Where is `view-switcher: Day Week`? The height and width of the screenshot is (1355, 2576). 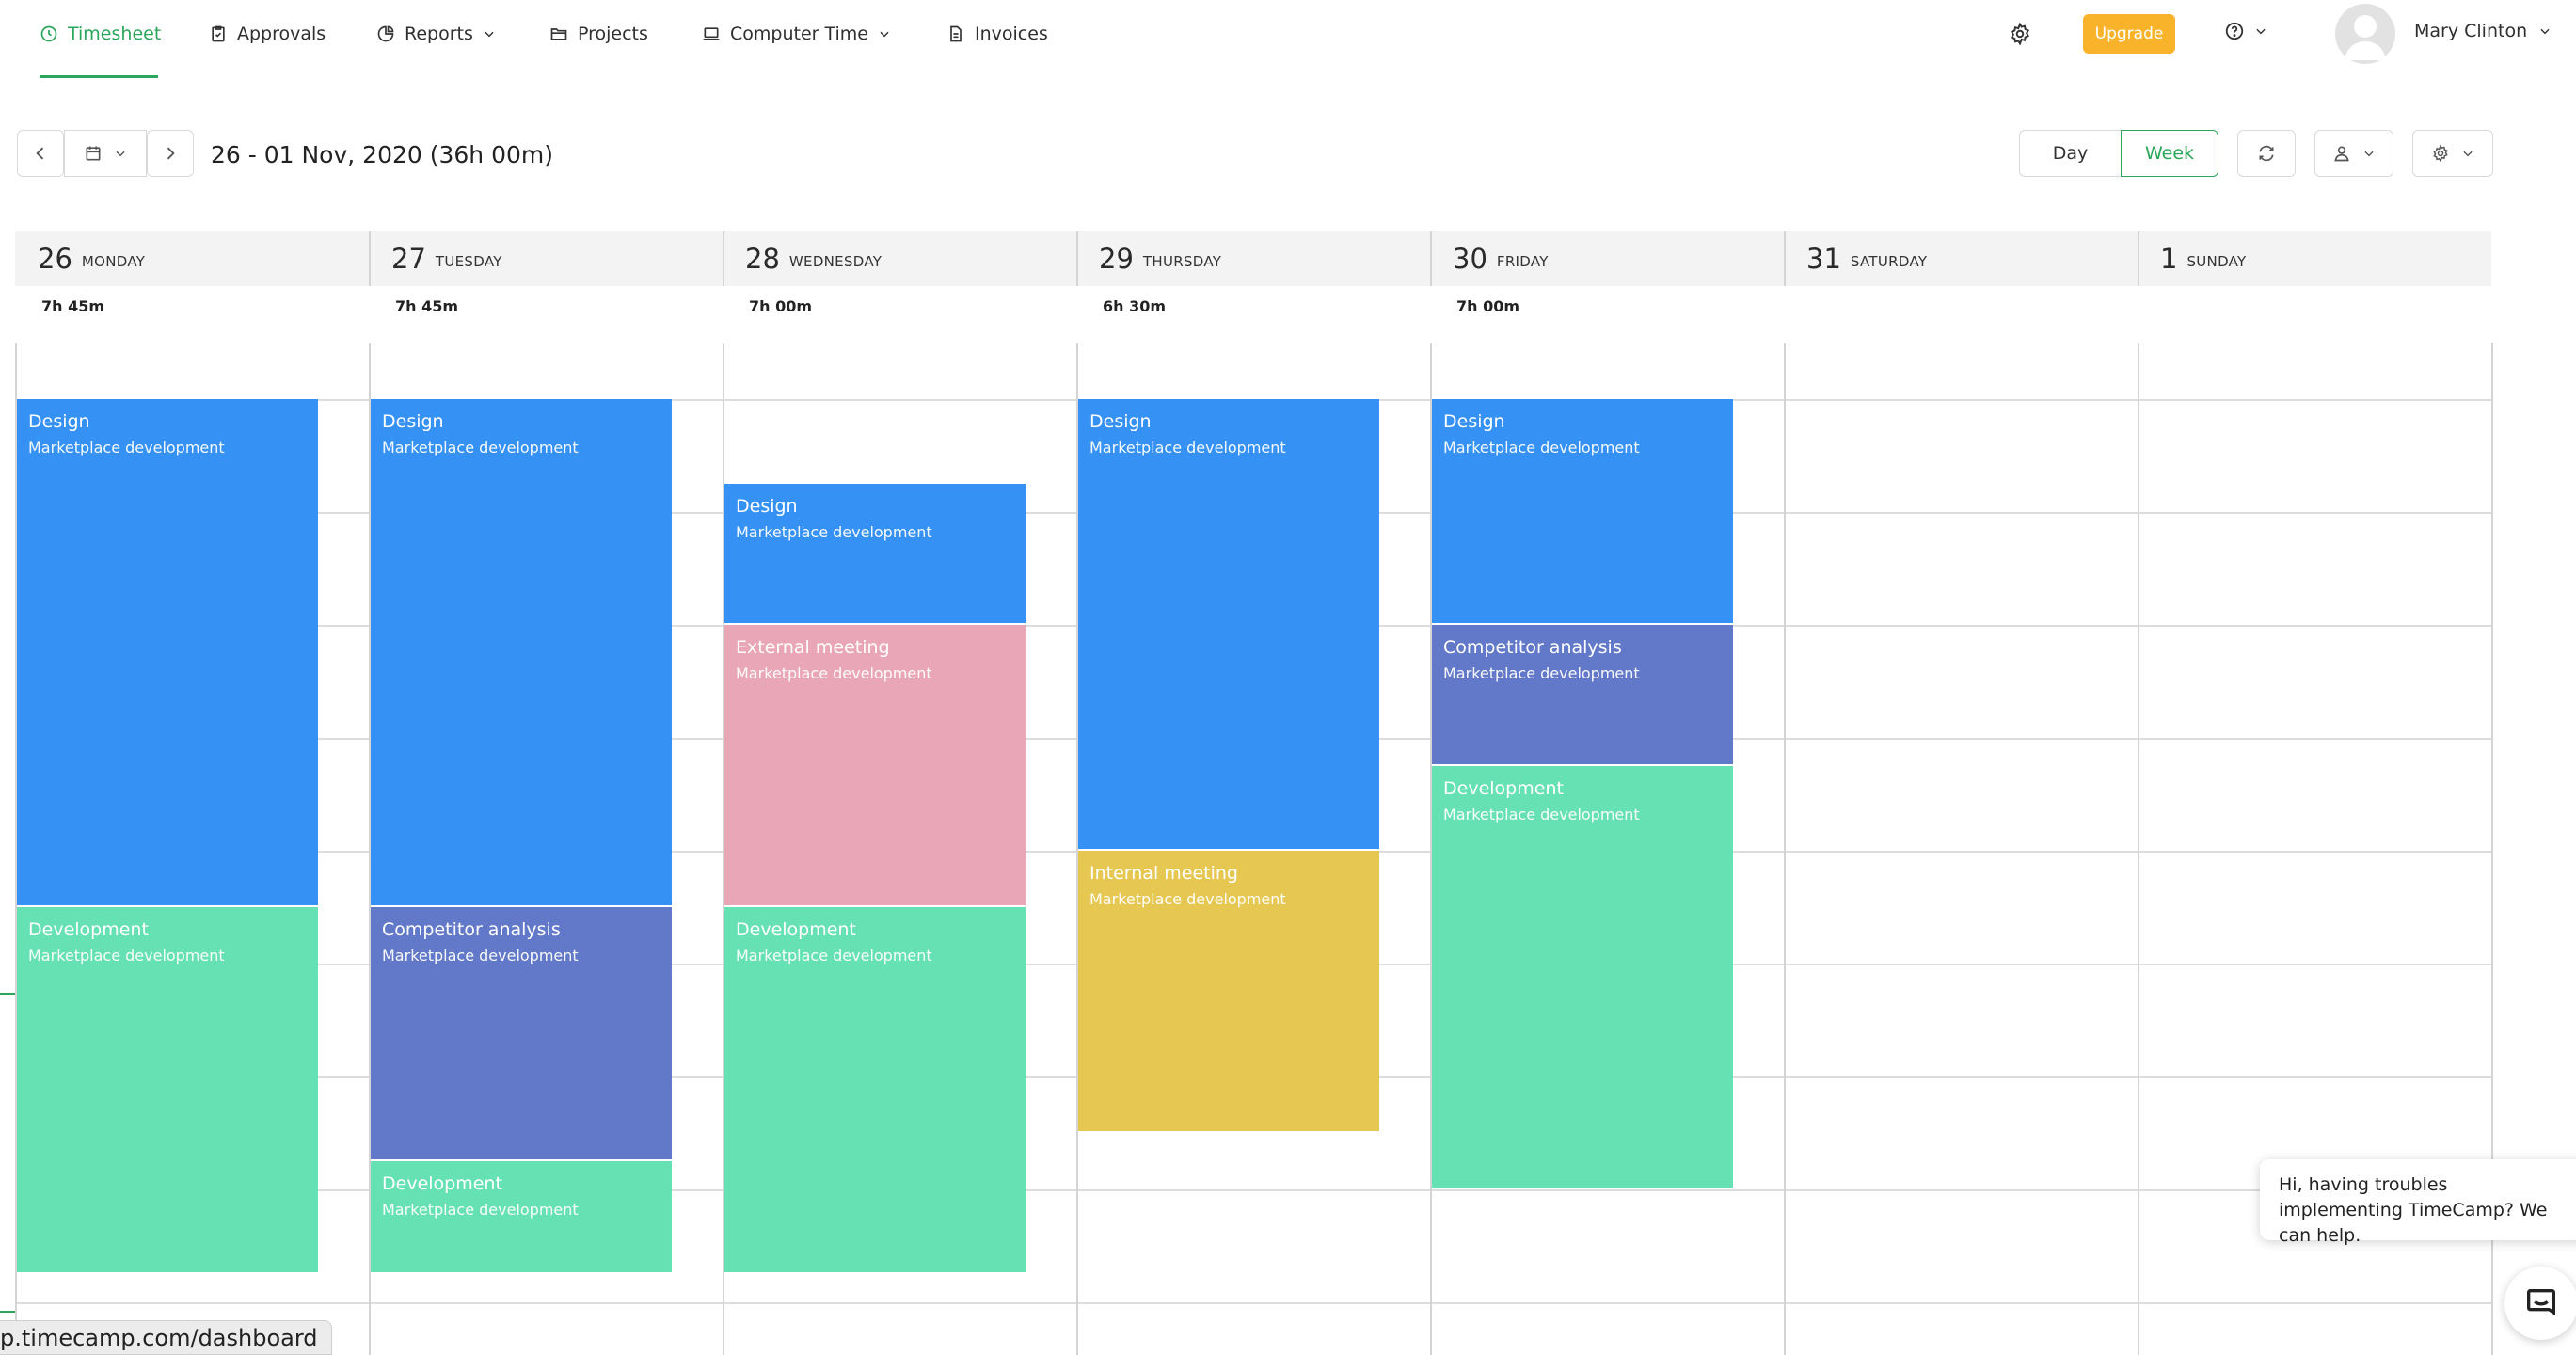 view-switcher: Day Week is located at coordinates (2118, 153).